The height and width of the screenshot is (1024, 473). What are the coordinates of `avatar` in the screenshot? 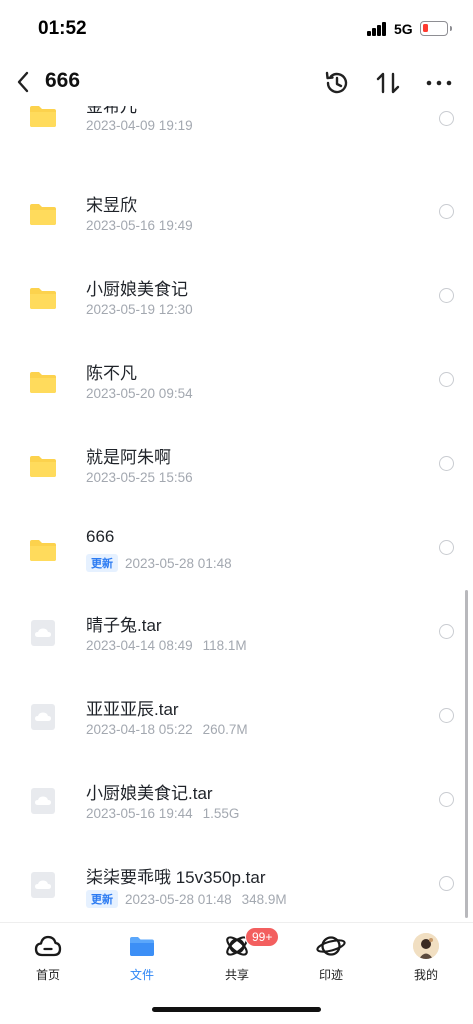 It's located at (426, 946).